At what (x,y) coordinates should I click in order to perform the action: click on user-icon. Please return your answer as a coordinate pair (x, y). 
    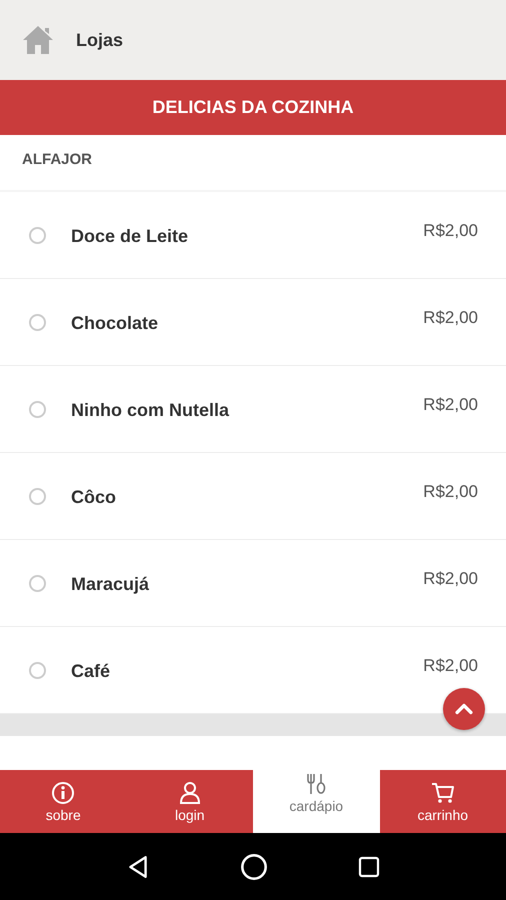
    Looking at the image, I should click on (190, 792).